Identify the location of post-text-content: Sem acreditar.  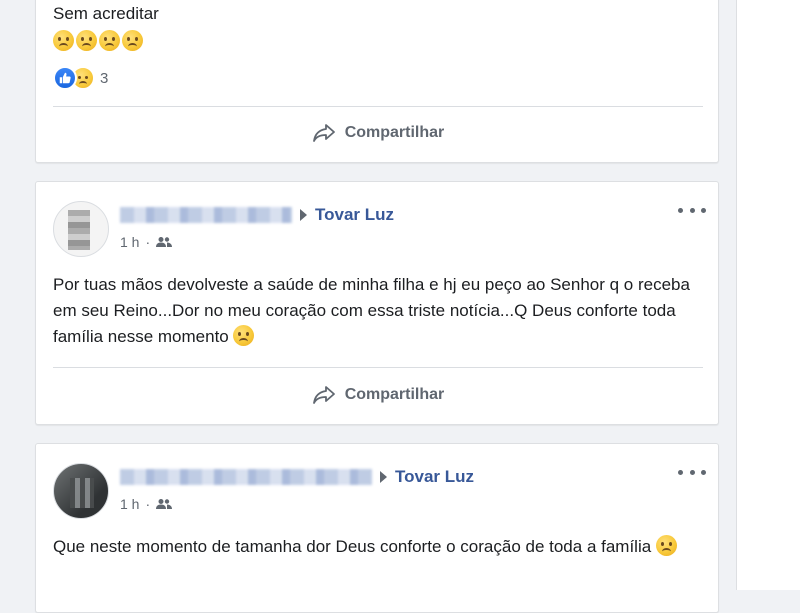
(106, 13).